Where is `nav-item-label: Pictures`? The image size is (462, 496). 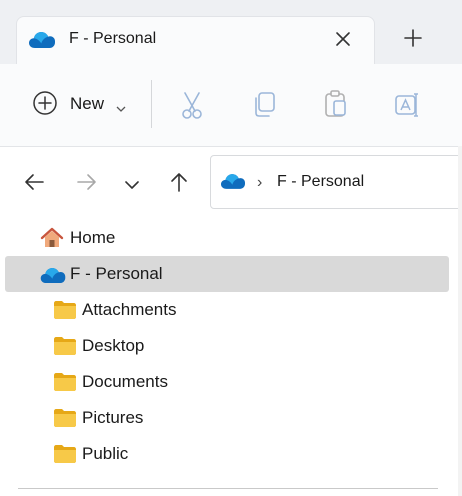 nav-item-label: Pictures is located at coordinates (113, 417).